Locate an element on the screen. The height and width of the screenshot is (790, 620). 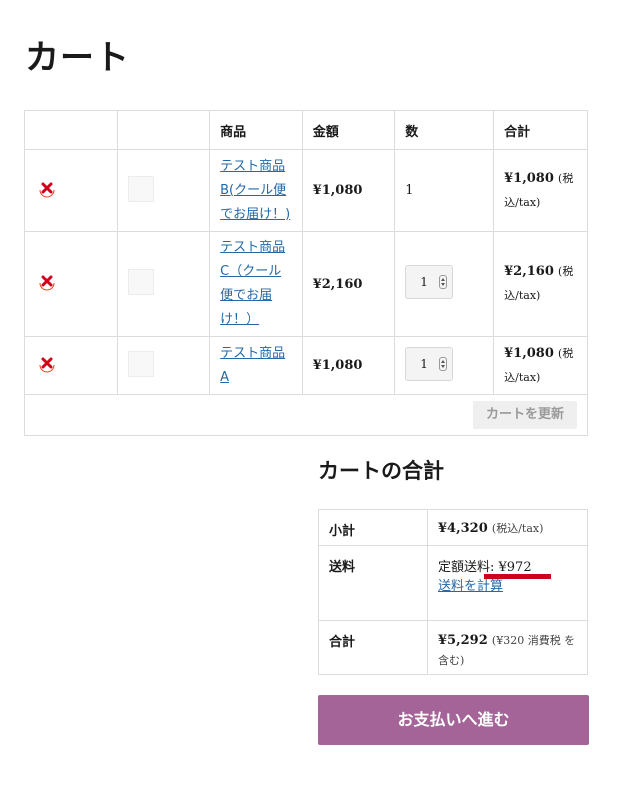
item-subtotal: ¥2,160 is located at coordinates (529, 271).